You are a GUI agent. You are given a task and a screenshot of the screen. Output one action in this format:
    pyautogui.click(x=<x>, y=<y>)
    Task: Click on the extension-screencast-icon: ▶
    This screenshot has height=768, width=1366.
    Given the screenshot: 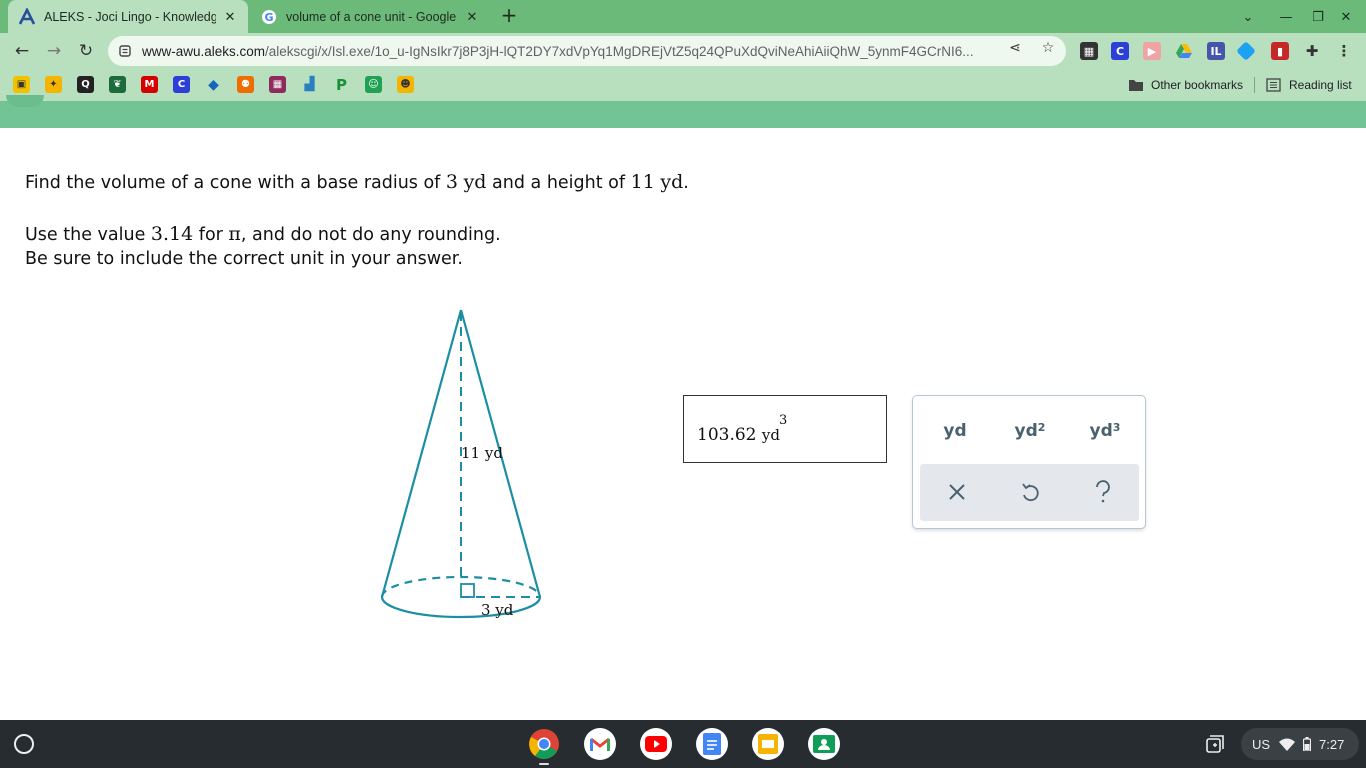 What is the action you would take?
    pyautogui.click(x=1152, y=51)
    